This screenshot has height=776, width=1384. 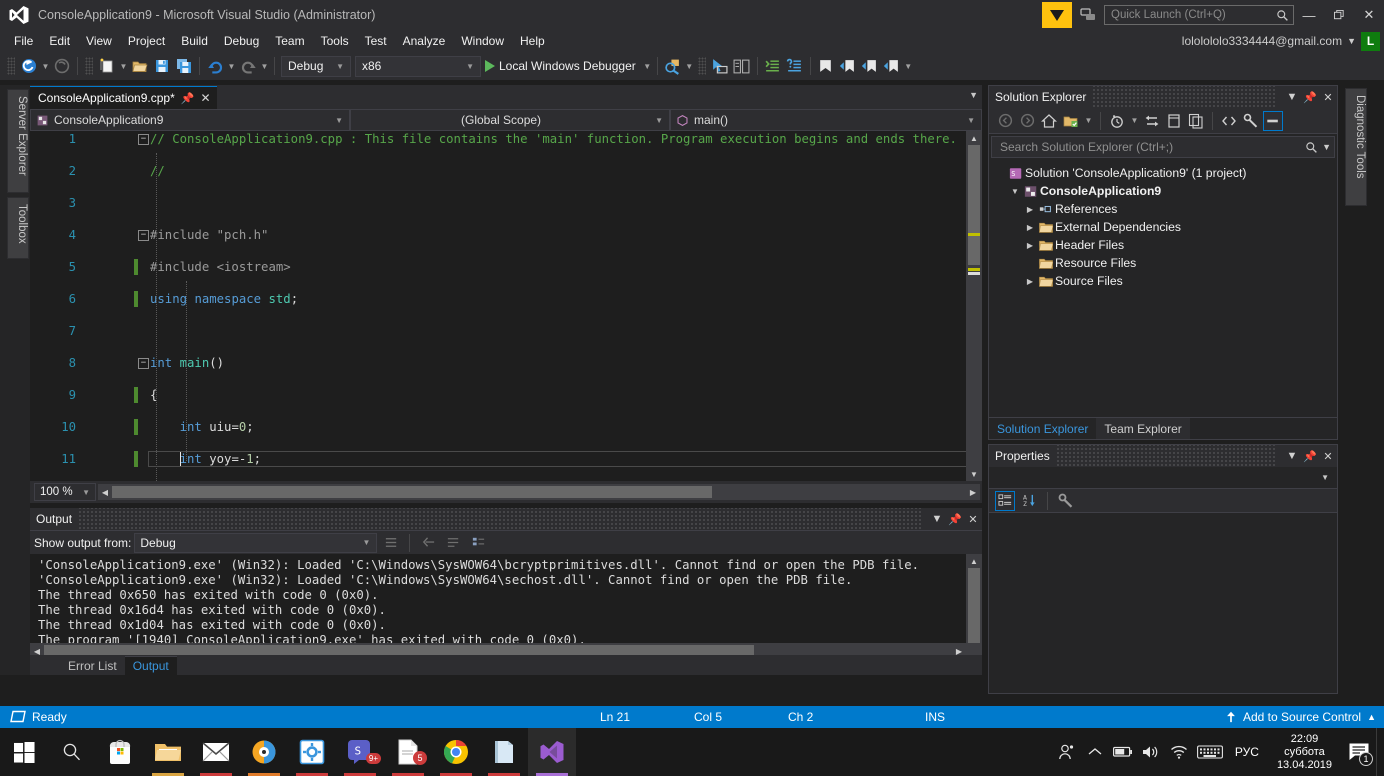 What do you see at coordinates (140, 66) in the screenshot?
I see `open-file-icon` at bounding box center [140, 66].